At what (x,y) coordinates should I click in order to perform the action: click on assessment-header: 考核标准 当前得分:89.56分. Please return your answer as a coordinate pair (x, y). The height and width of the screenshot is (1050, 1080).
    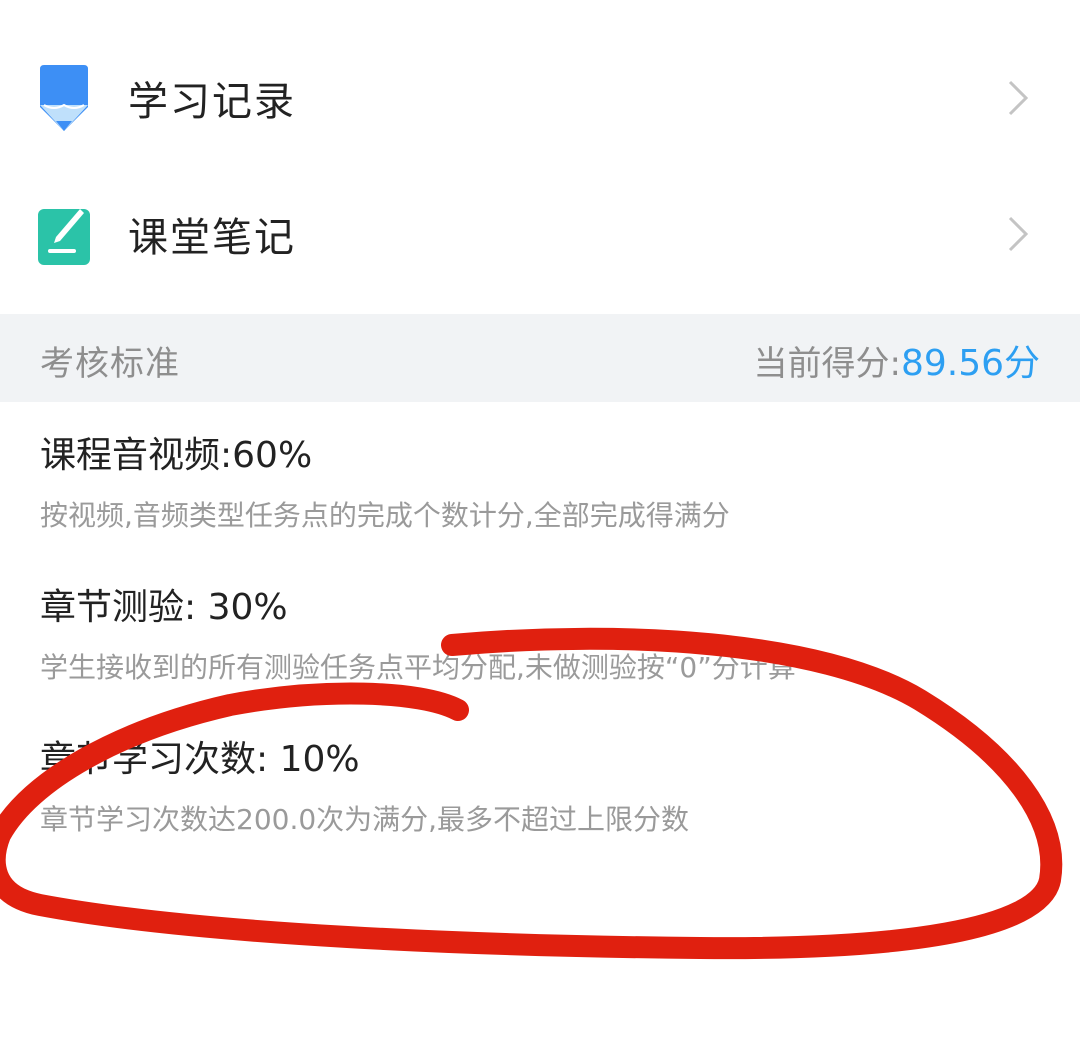
    Looking at the image, I should click on (540, 358).